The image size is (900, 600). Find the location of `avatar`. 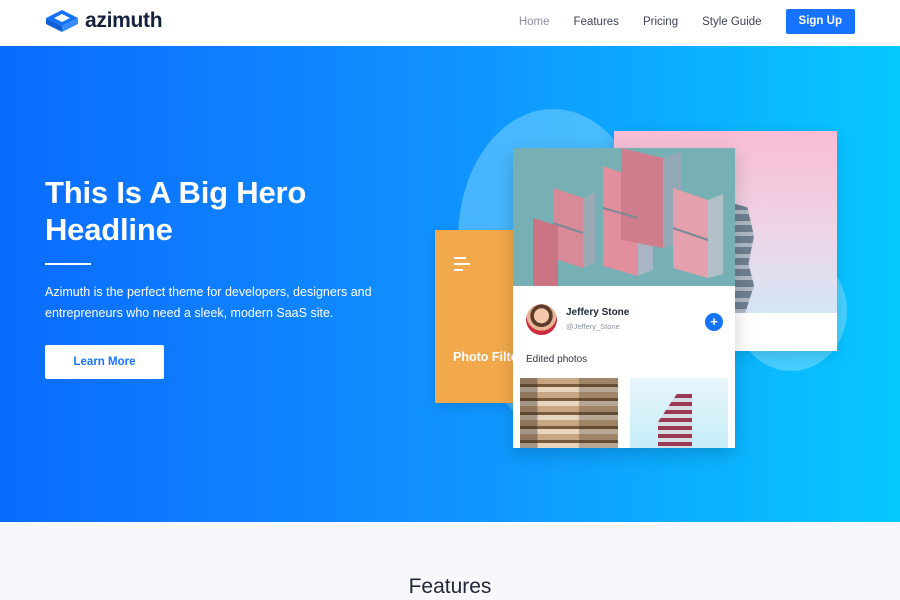

avatar is located at coordinates (541, 319).